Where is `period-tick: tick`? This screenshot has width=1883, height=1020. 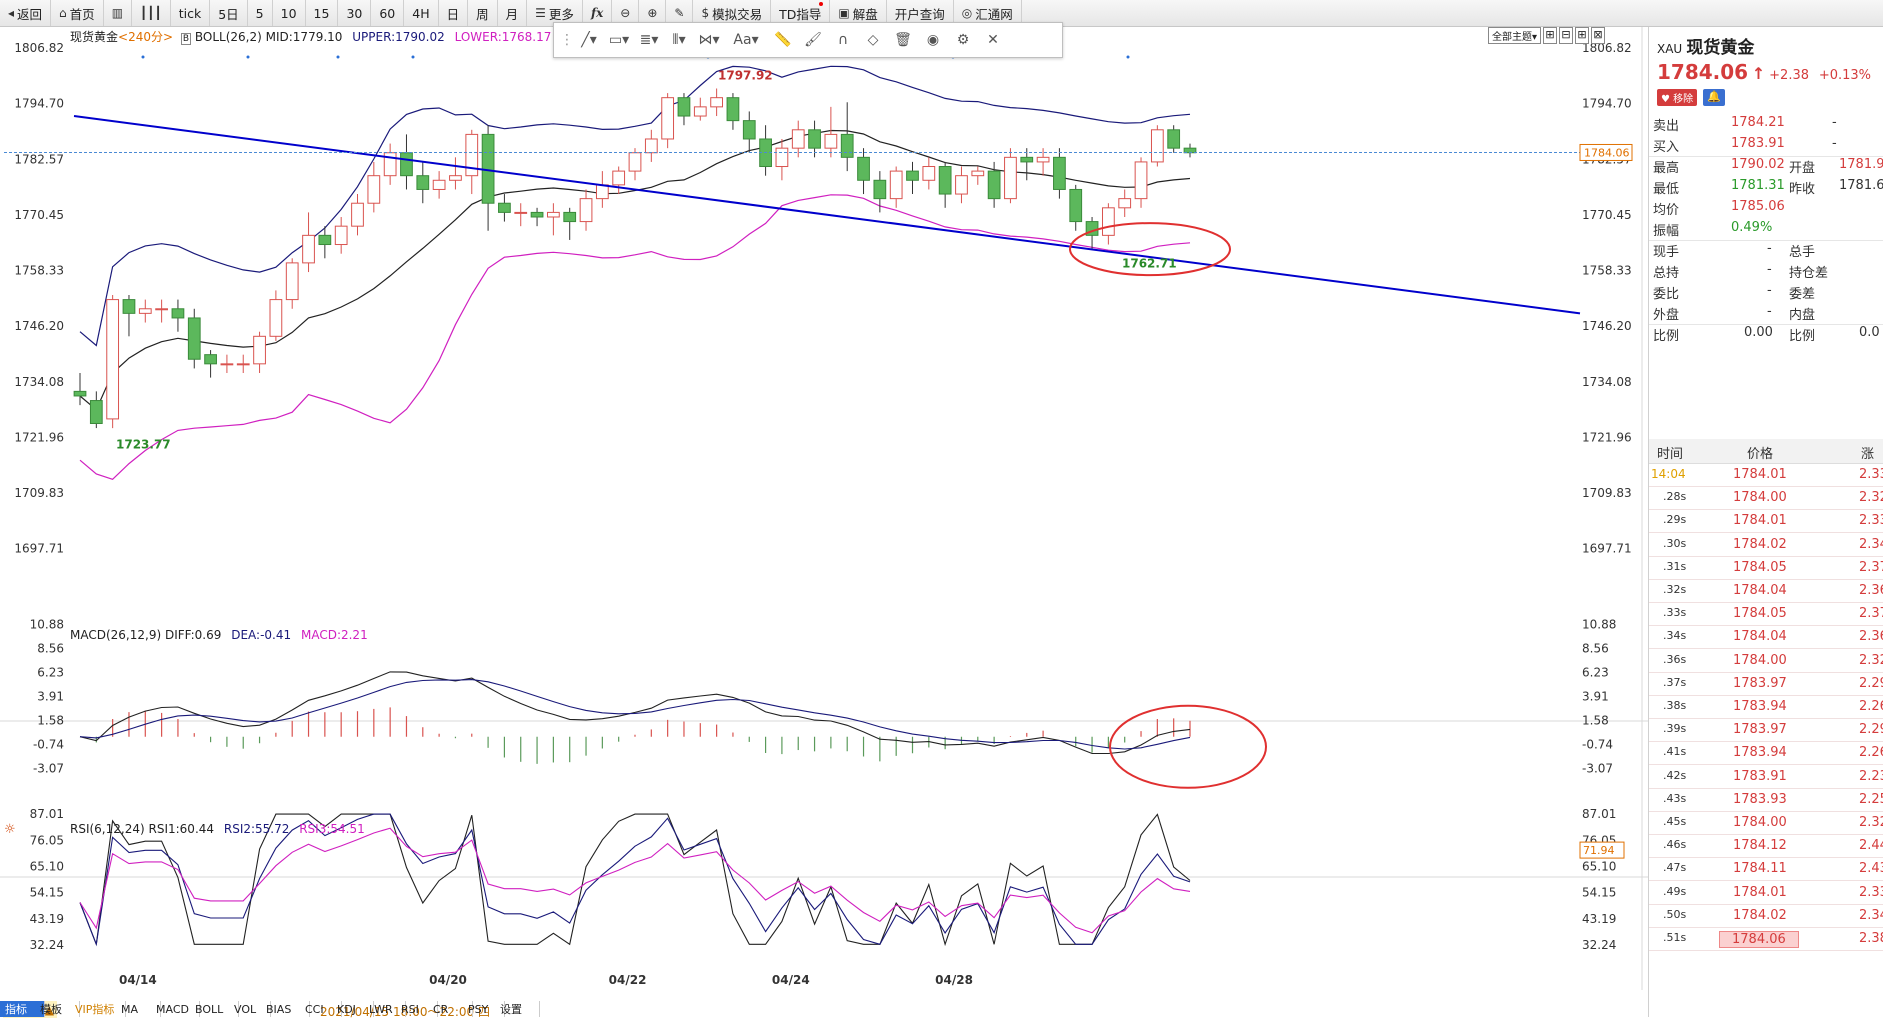 period-tick: tick is located at coordinates (191, 13).